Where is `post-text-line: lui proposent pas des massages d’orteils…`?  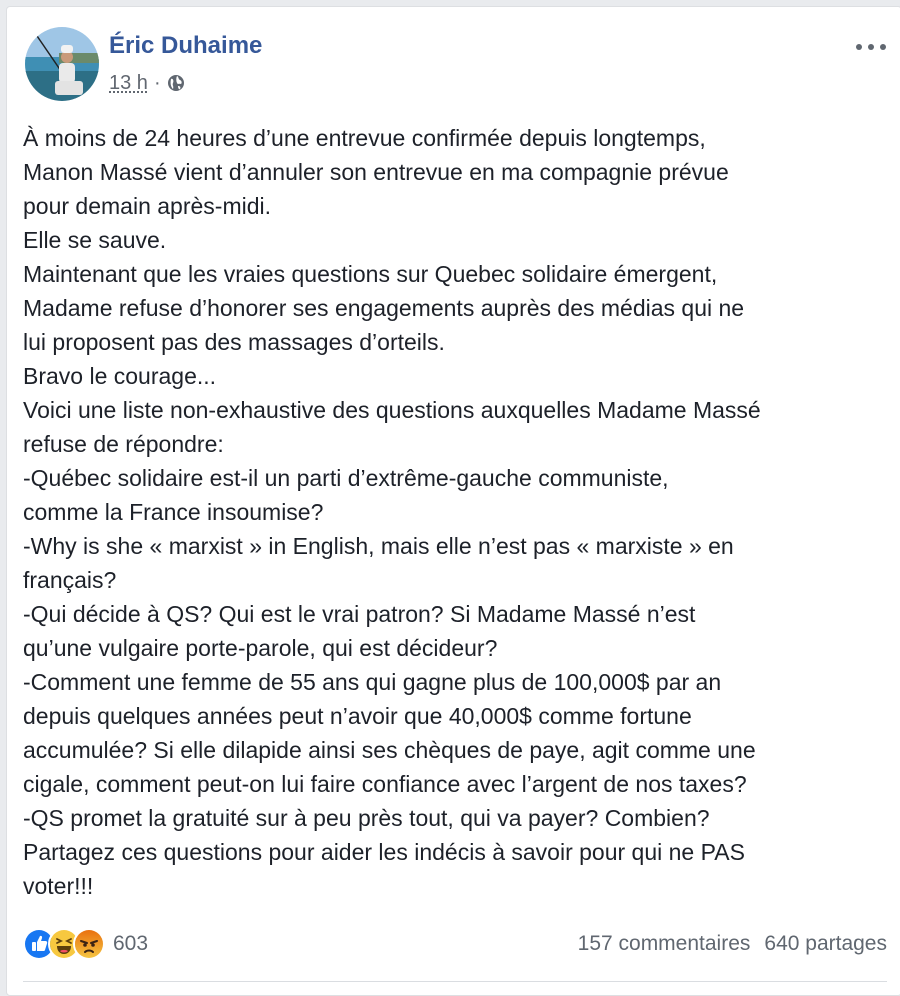
post-text-line: lui proposent pas des massages d’orteils… is located at coordinates (234, 342).